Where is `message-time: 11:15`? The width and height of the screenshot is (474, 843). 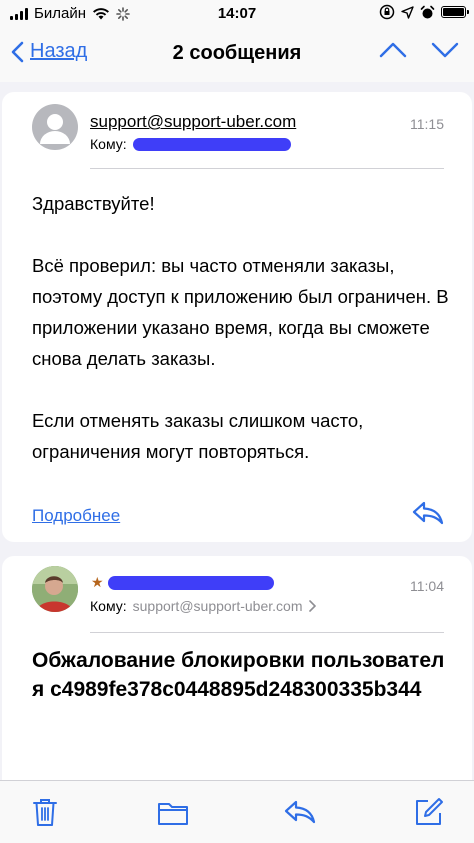
message-time: 11:15 is located at coordinates (427, 124).